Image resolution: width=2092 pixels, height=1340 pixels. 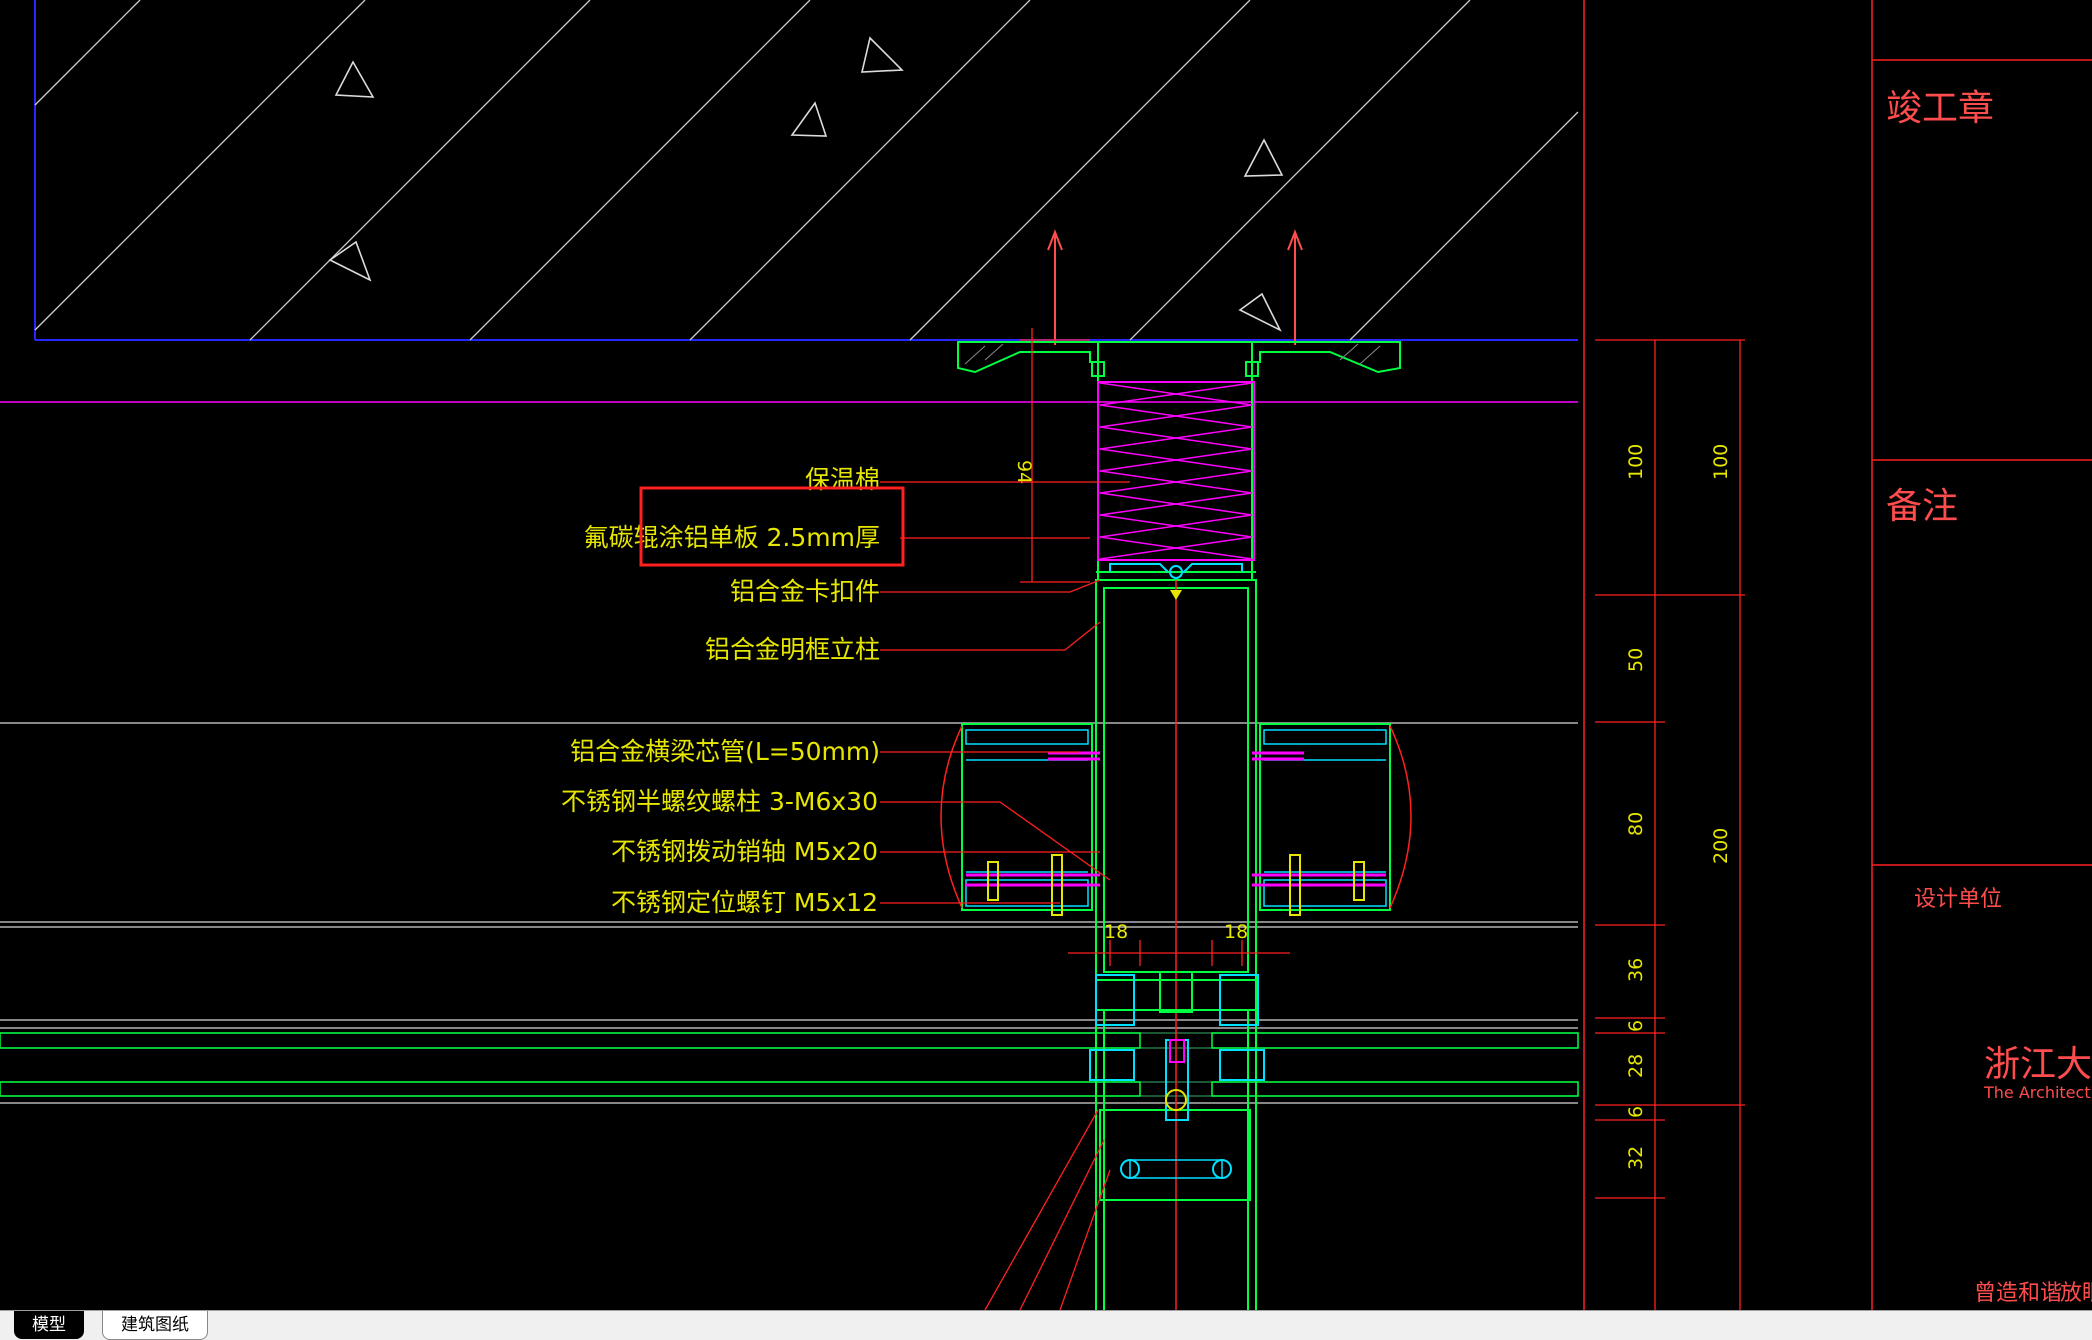 I want to click on label-mullion: 铝合金明框立柱, so click(x=792, y=649).